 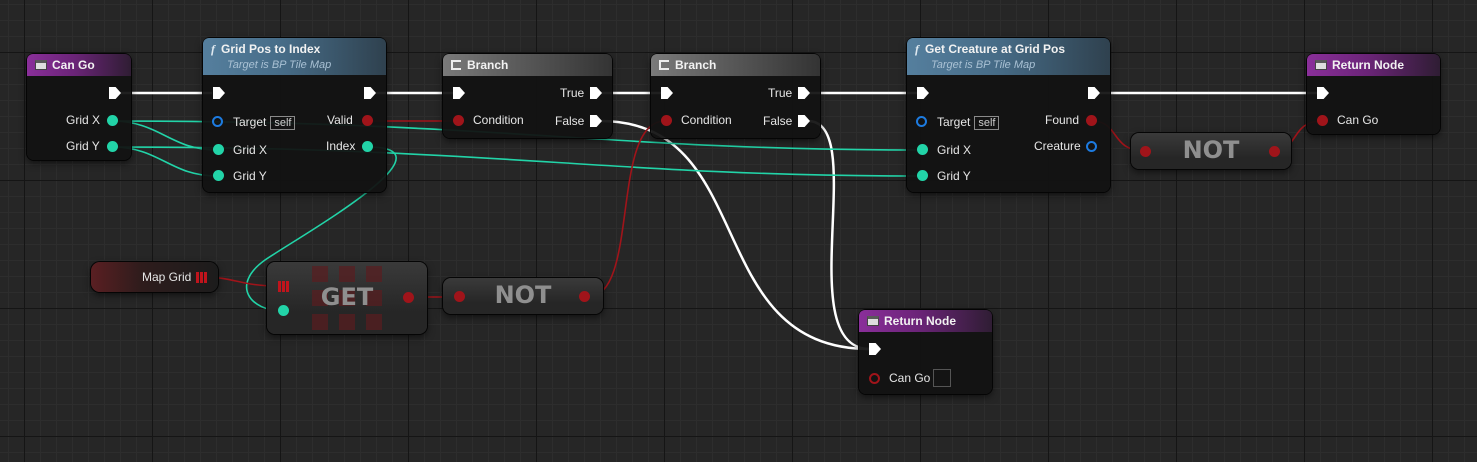 I want to click on bool-wire, so click(x=626, y=209).